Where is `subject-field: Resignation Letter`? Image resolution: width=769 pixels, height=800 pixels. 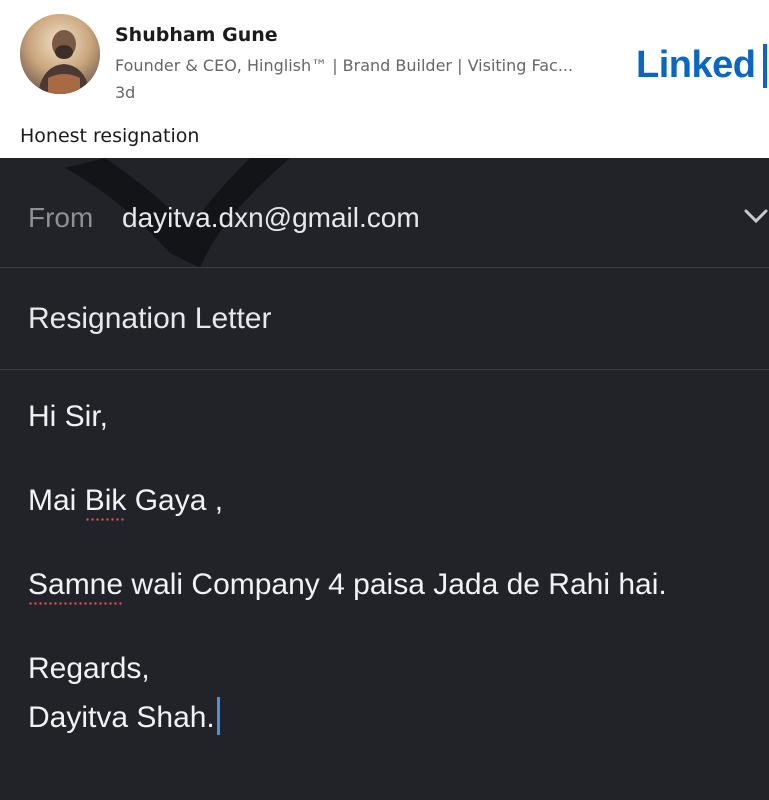 subject-field: Resignation Letter is located at coordinates (384, 318).